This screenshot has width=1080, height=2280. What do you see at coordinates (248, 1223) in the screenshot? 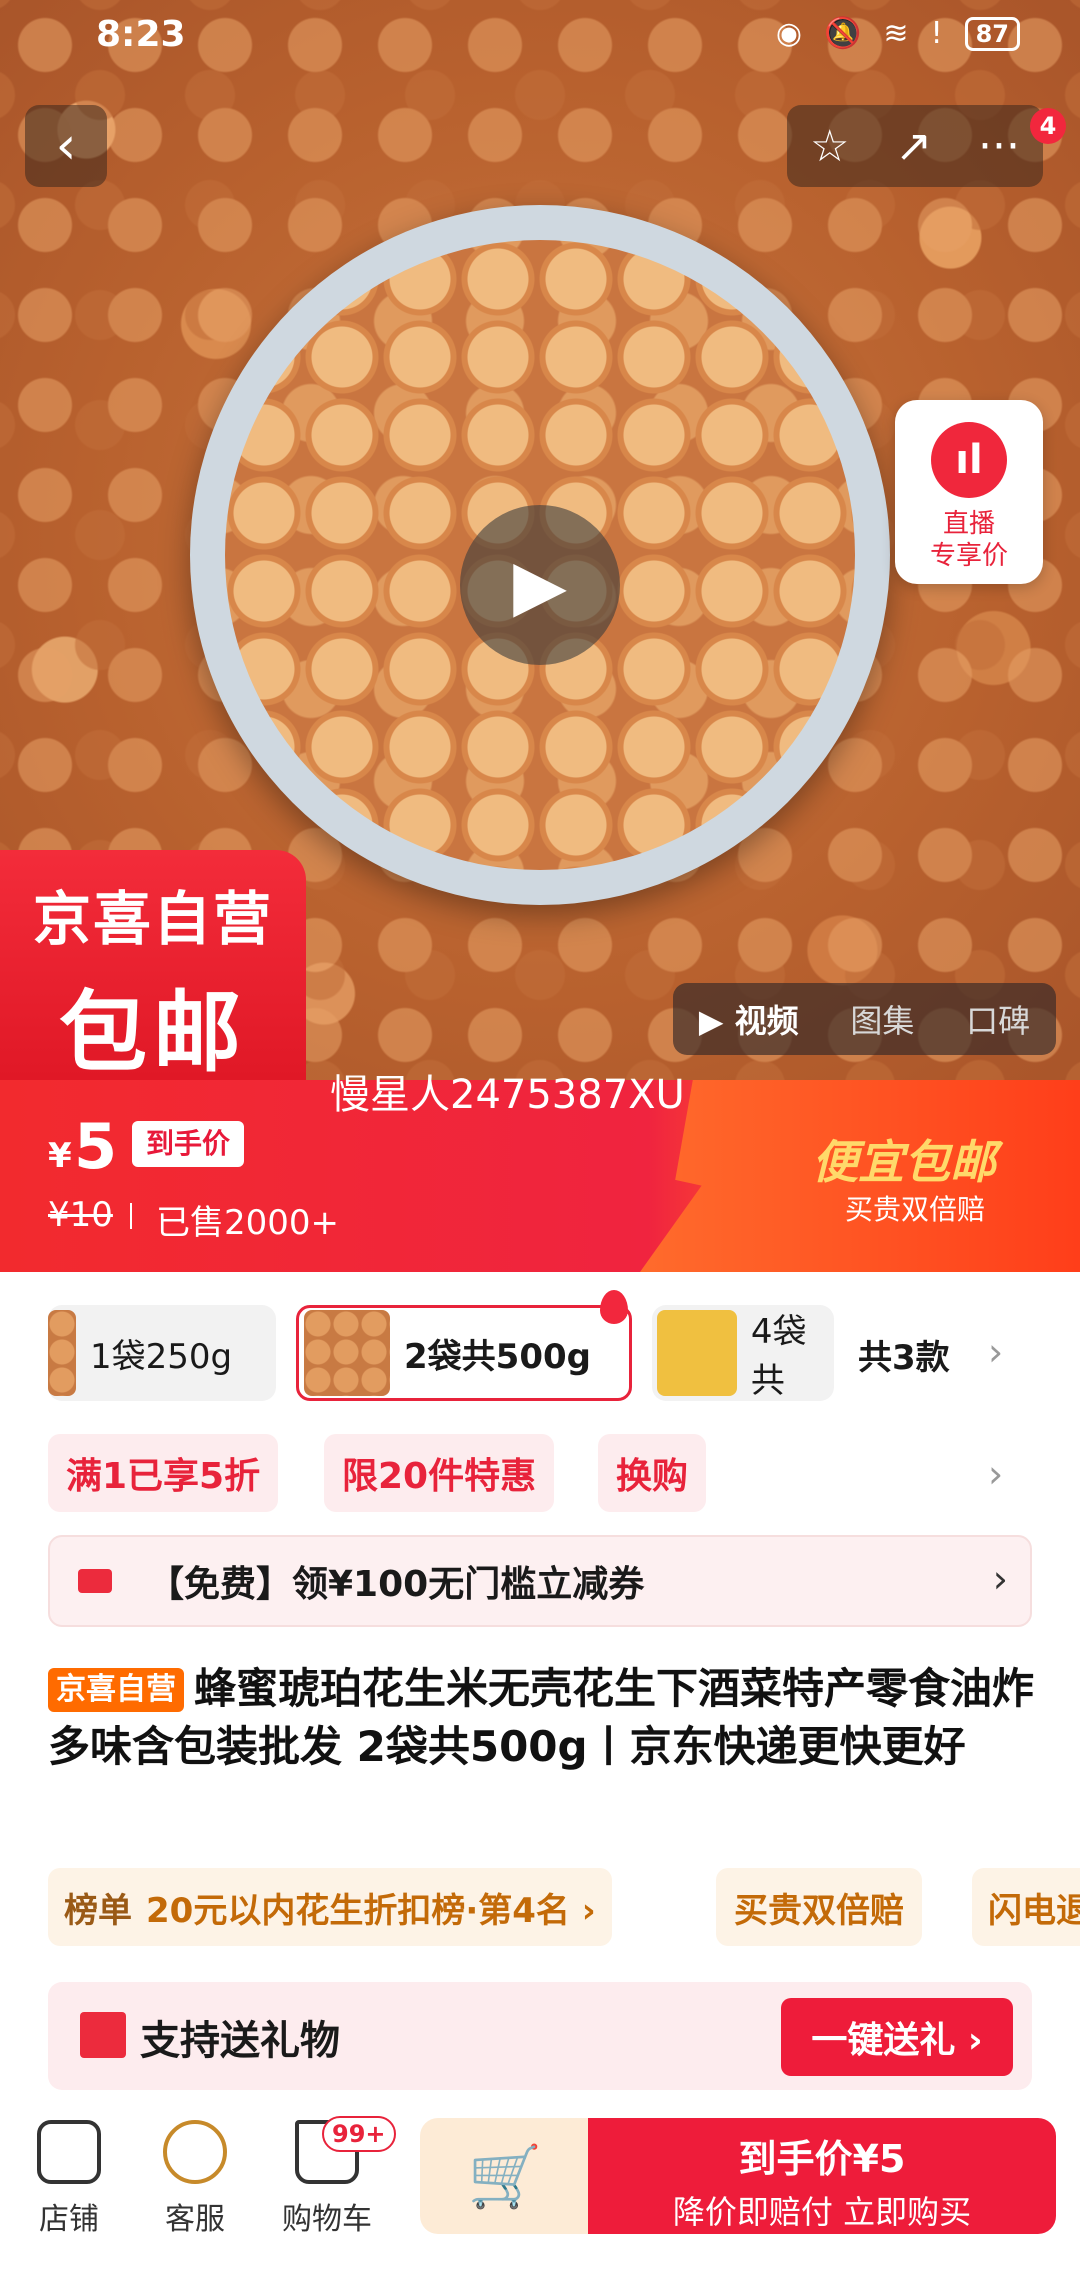
I see `sold-count: 已售2000+` at bounding box center [248, 1223].